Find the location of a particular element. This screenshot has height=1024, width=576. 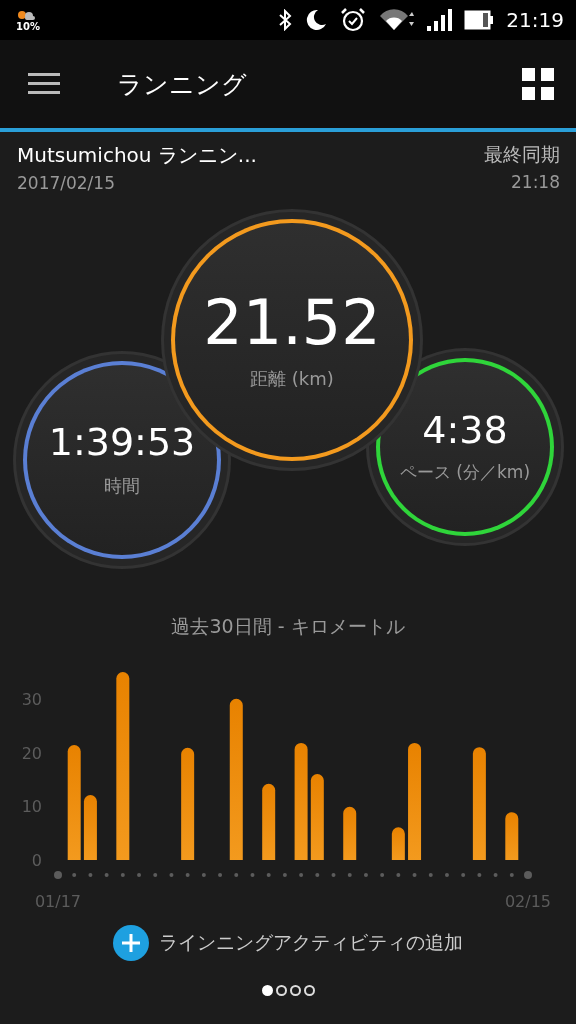

stat-label: ペース (分／km) is located at coordinates (465, 473).